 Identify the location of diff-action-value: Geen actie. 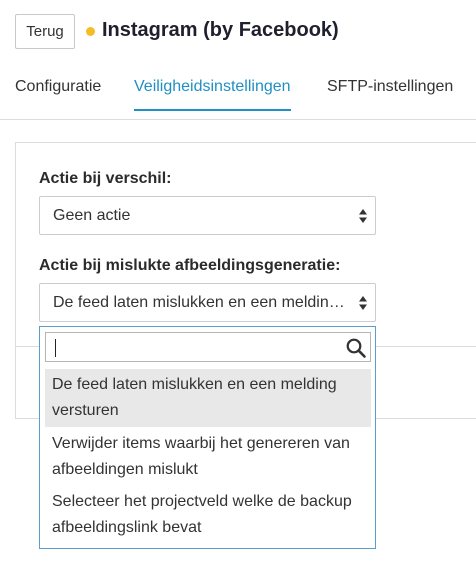
(92, 215).